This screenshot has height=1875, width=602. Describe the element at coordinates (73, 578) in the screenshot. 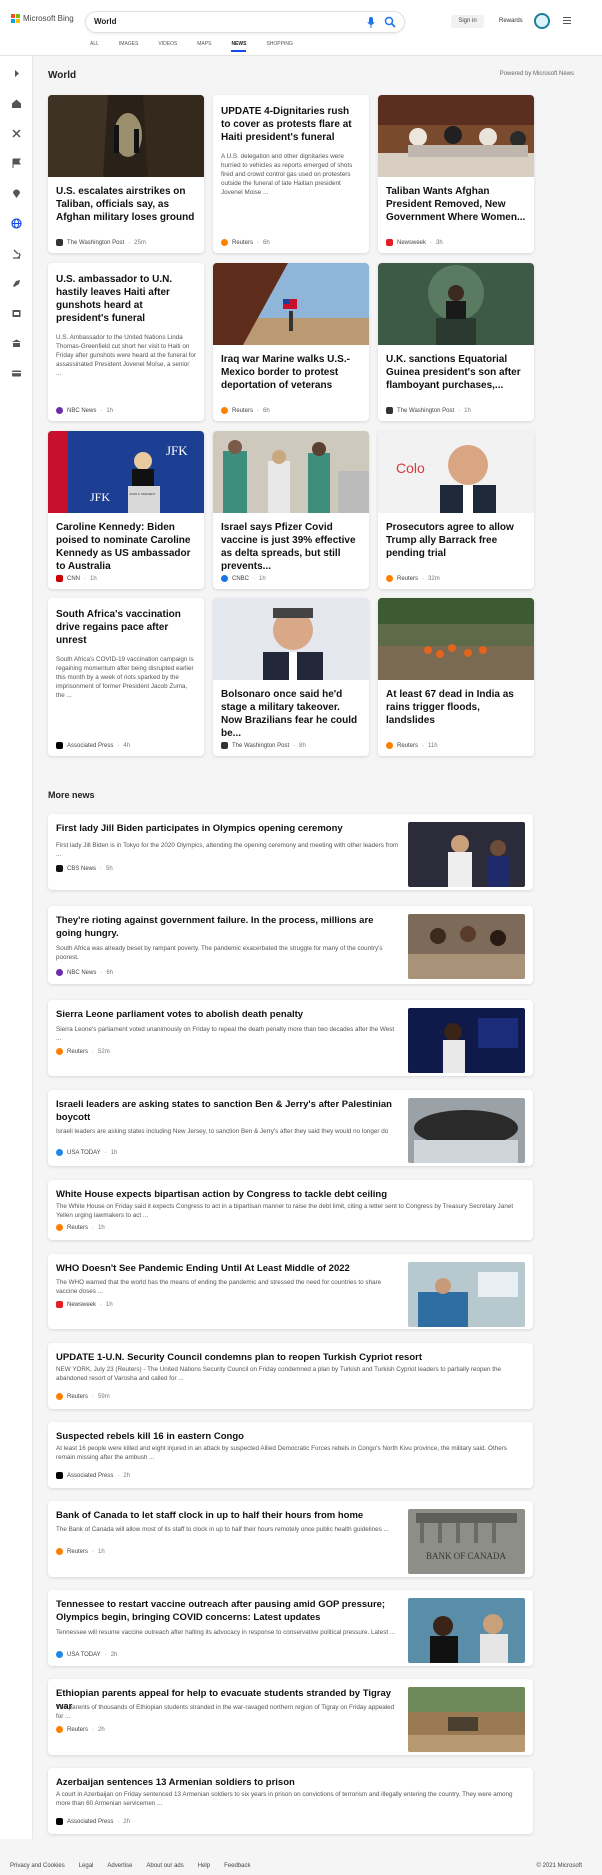

I see `card-source: CNN` at that location.